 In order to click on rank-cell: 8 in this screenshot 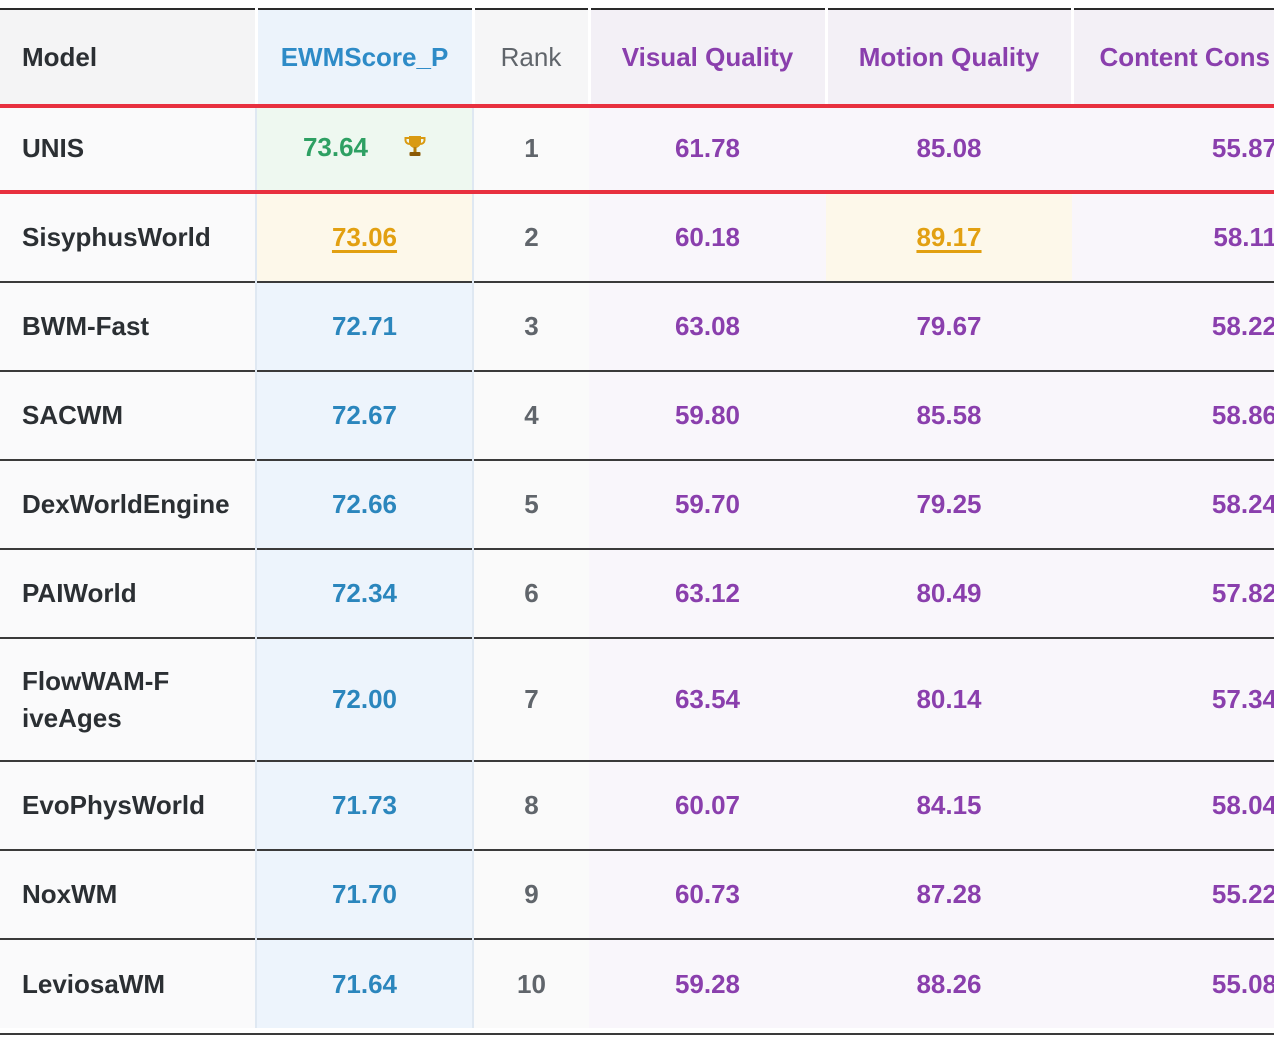, I will do `click(531, 805)`.